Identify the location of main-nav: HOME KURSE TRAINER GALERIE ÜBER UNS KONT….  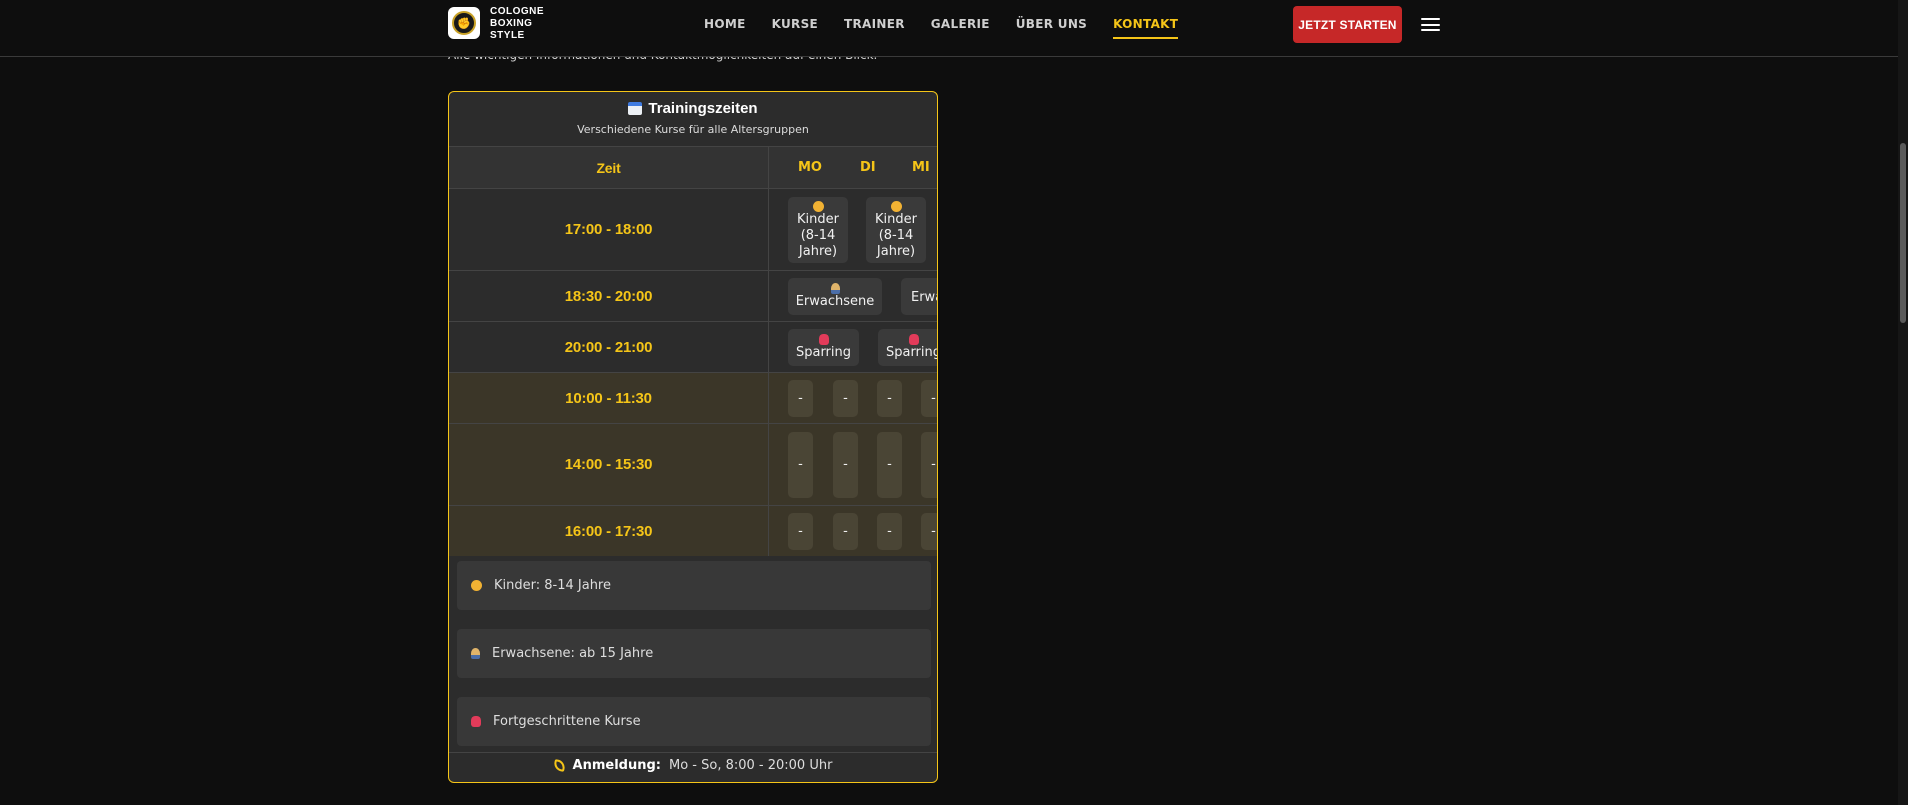
(954, 24).